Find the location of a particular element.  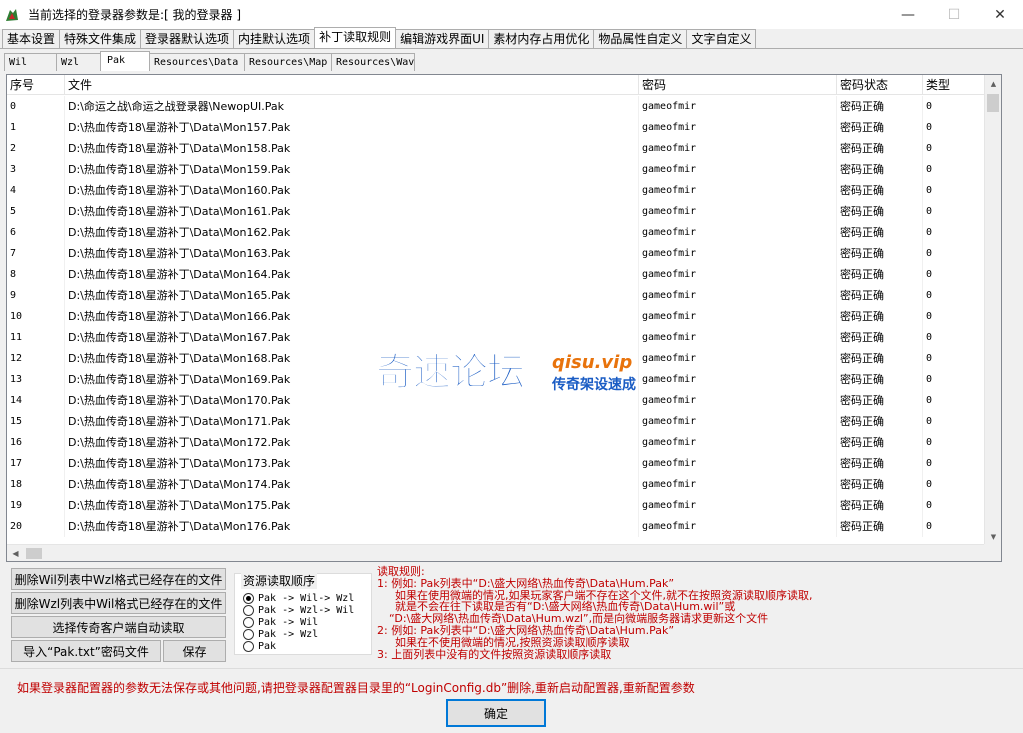

tab-text-custom: 文字自定义 is located at coordinates (721, 38).